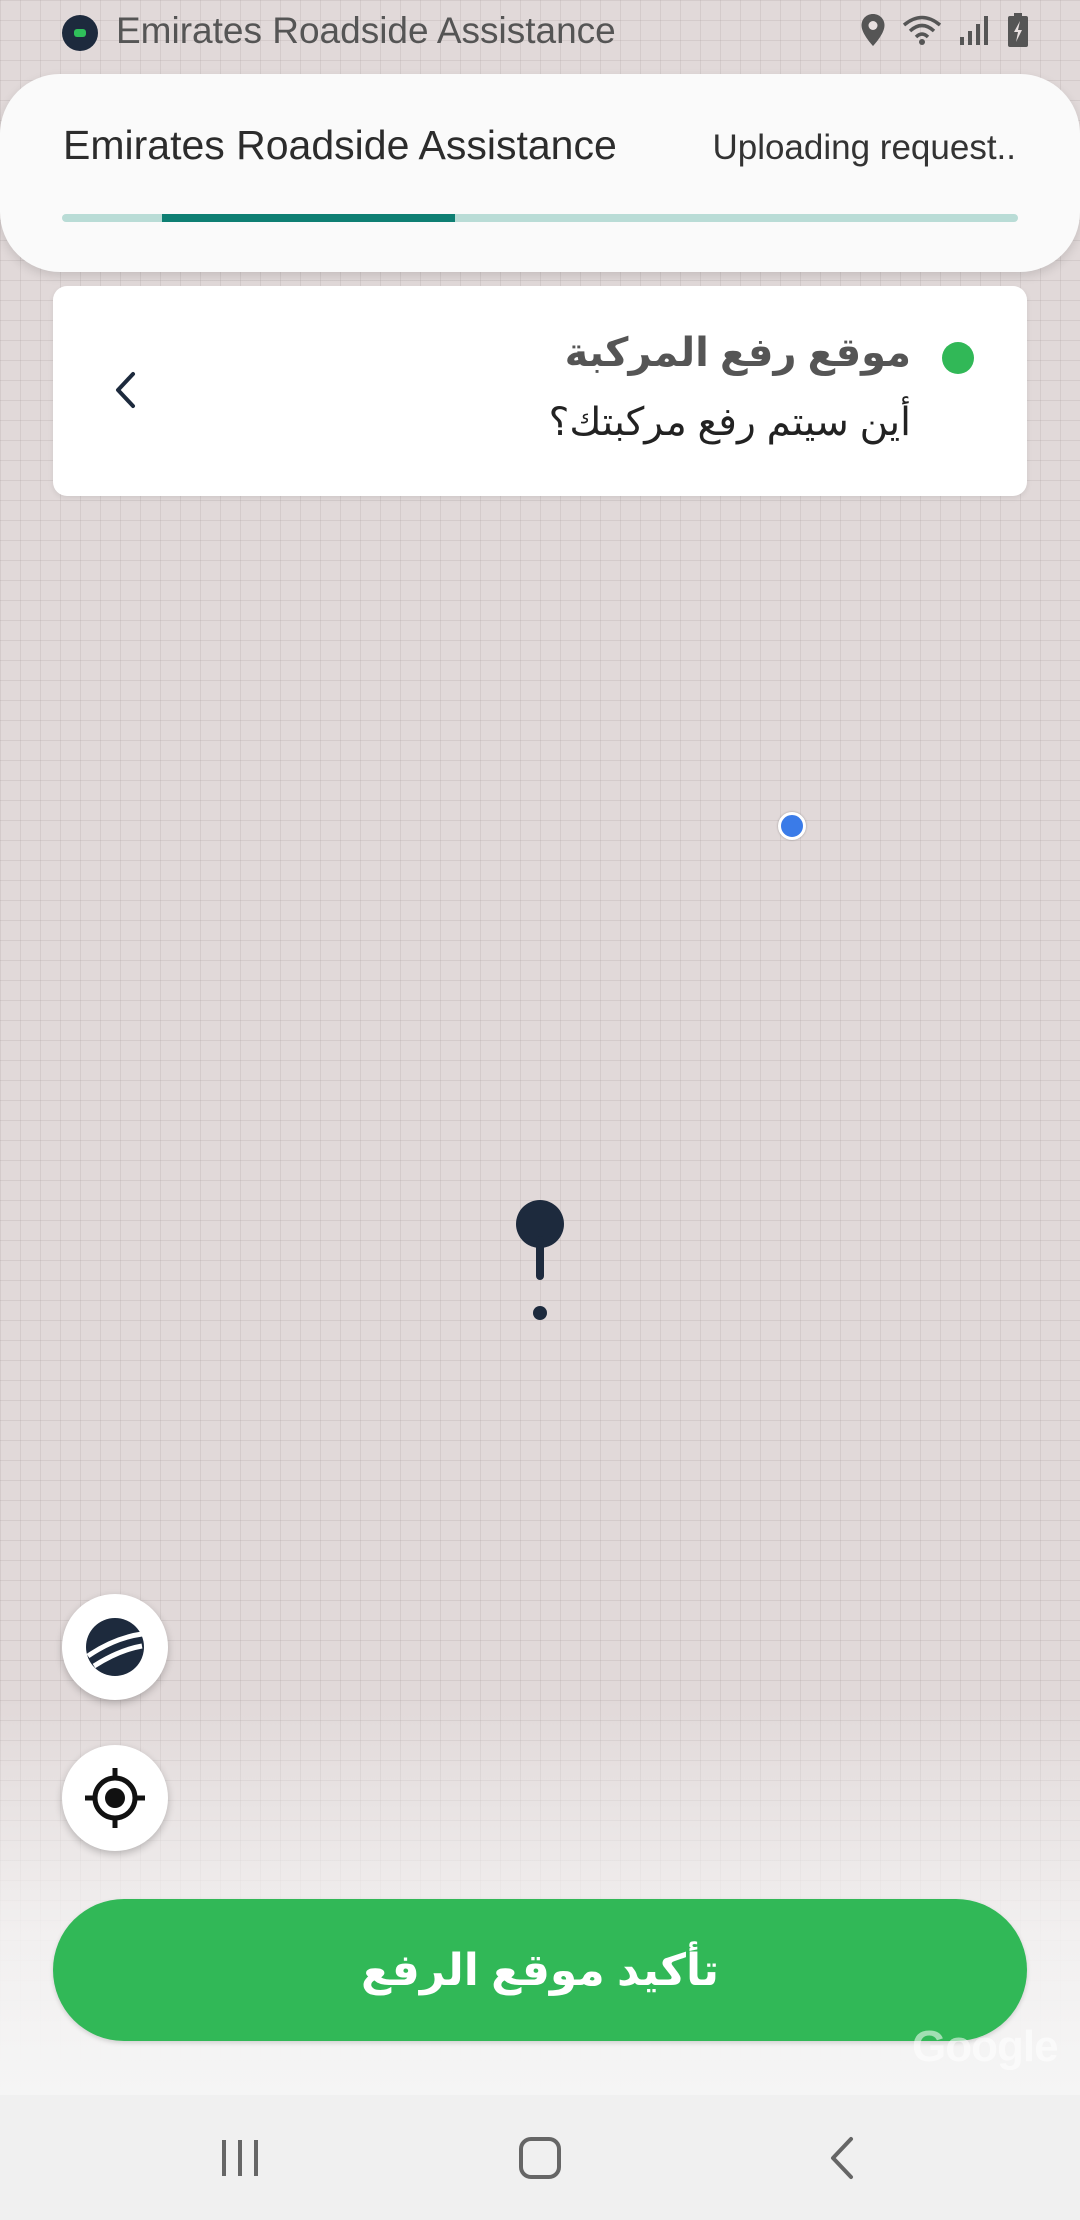 Image resolution: width=1080 pixels, height=2220 pixels. I want to click on recents-icon, so click(240, 2158).